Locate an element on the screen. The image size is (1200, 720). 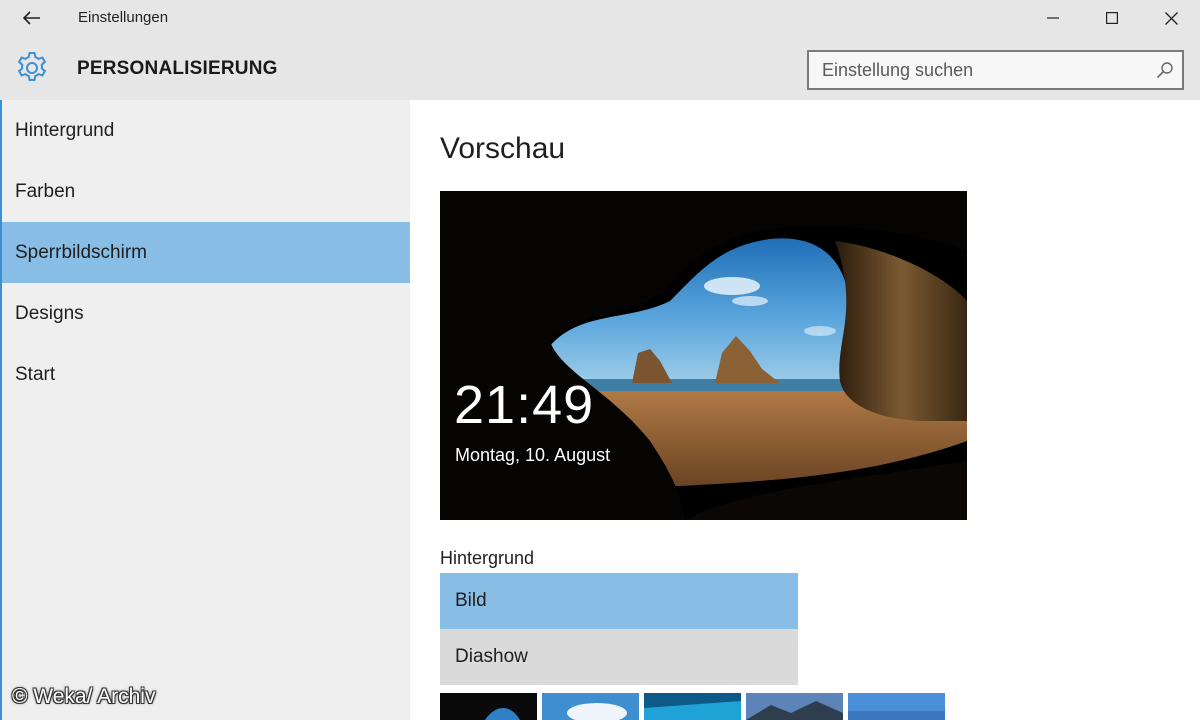
option-label: Bild is located at coordinates (471, 600).